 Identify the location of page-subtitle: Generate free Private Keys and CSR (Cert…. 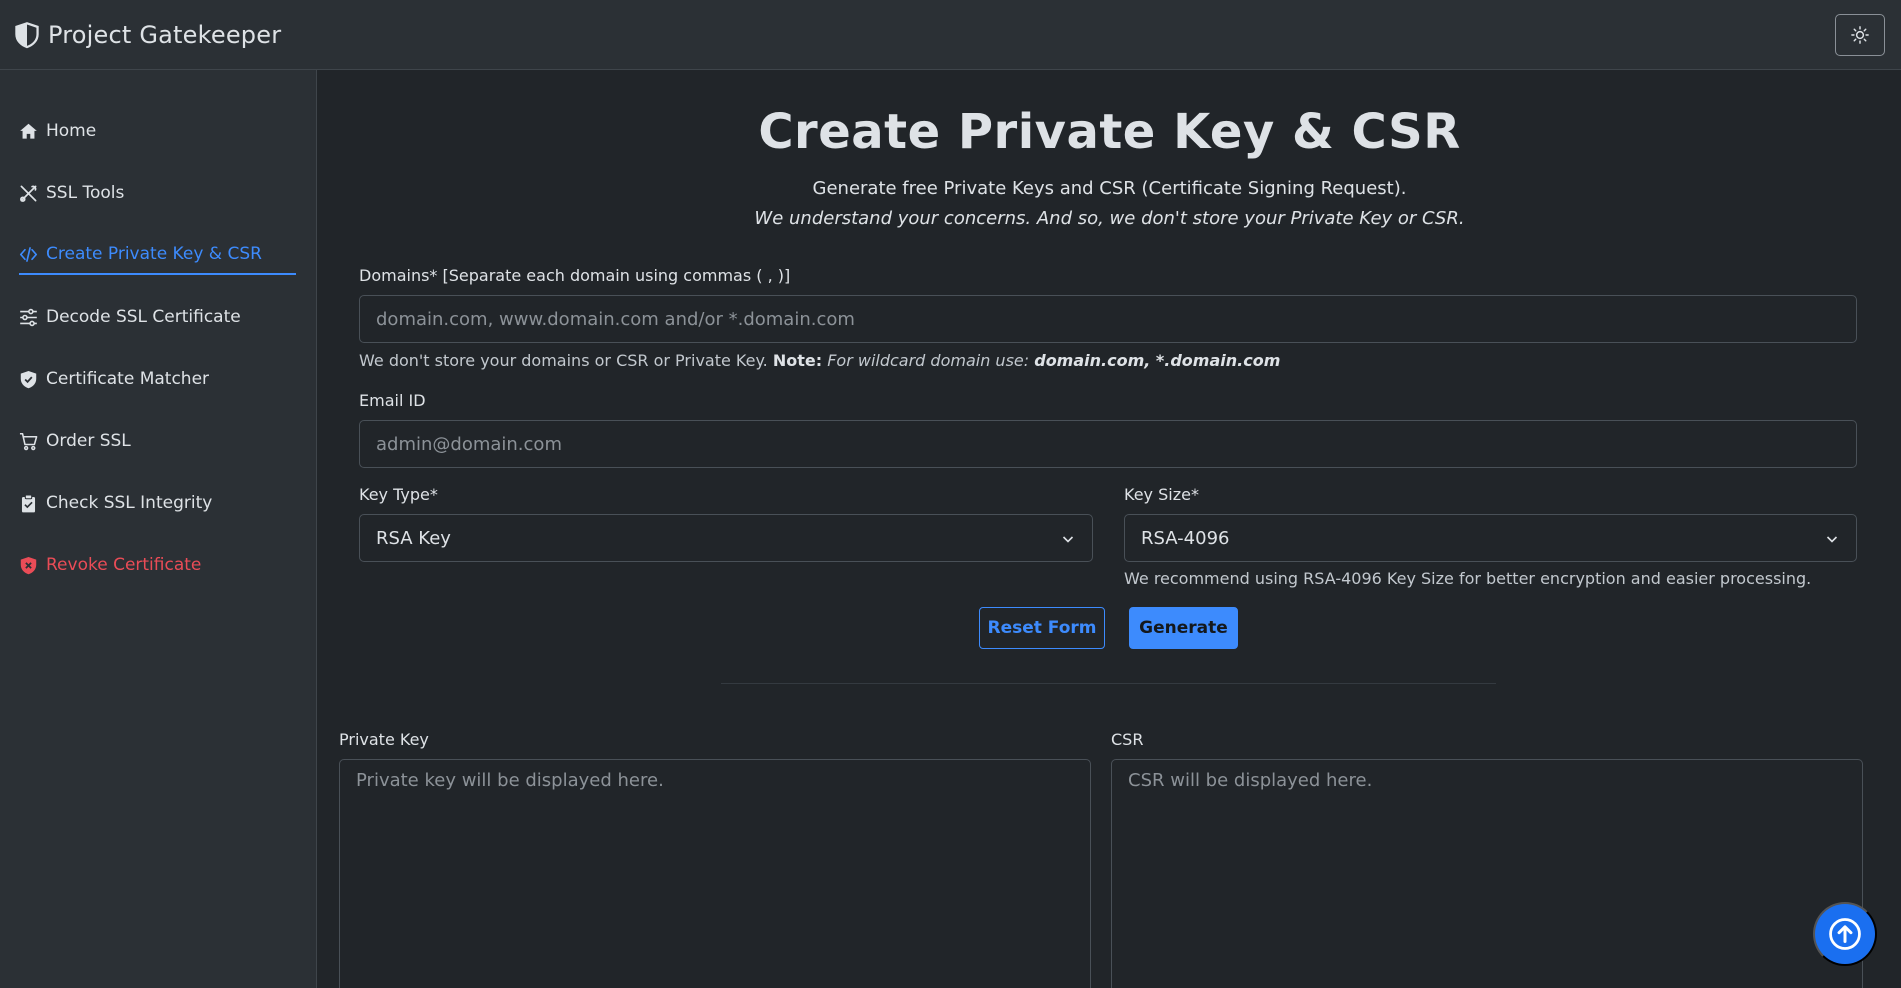
(1109, 188).